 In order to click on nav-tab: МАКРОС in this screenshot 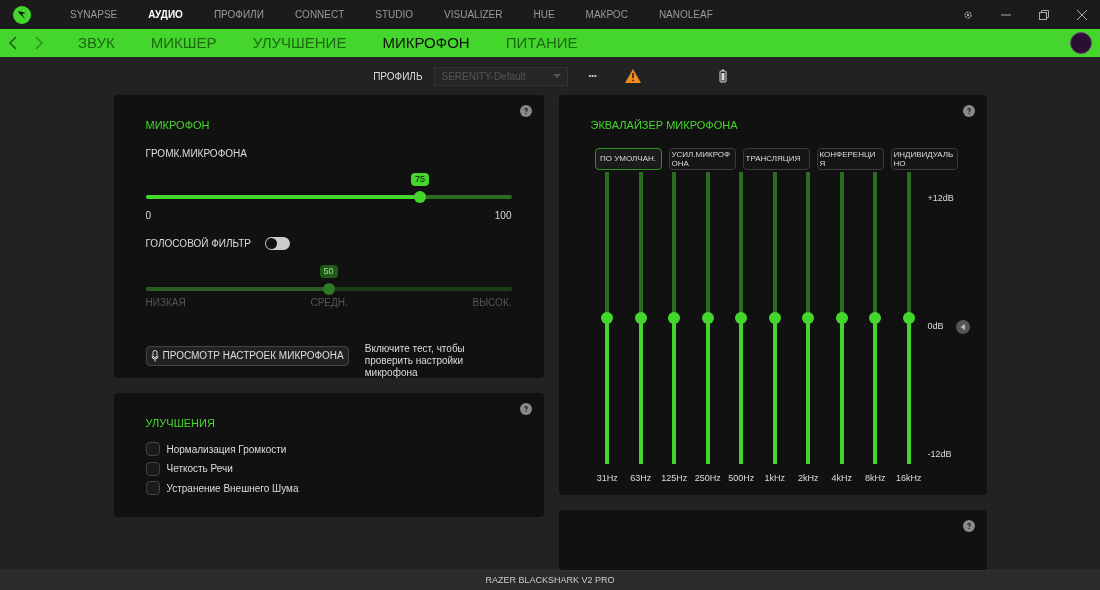, I will do `click(606, 14)`.